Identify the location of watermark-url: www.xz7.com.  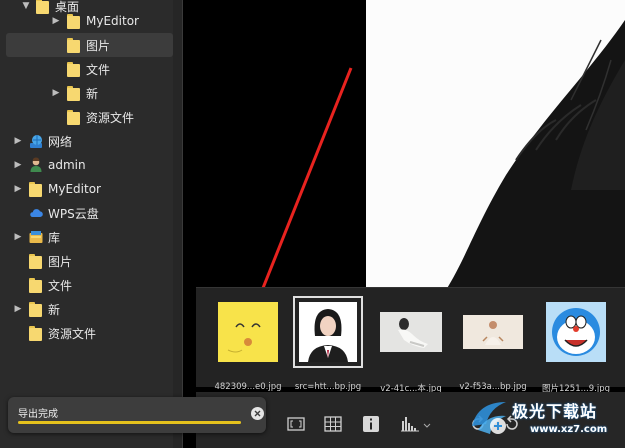
(569, 429).